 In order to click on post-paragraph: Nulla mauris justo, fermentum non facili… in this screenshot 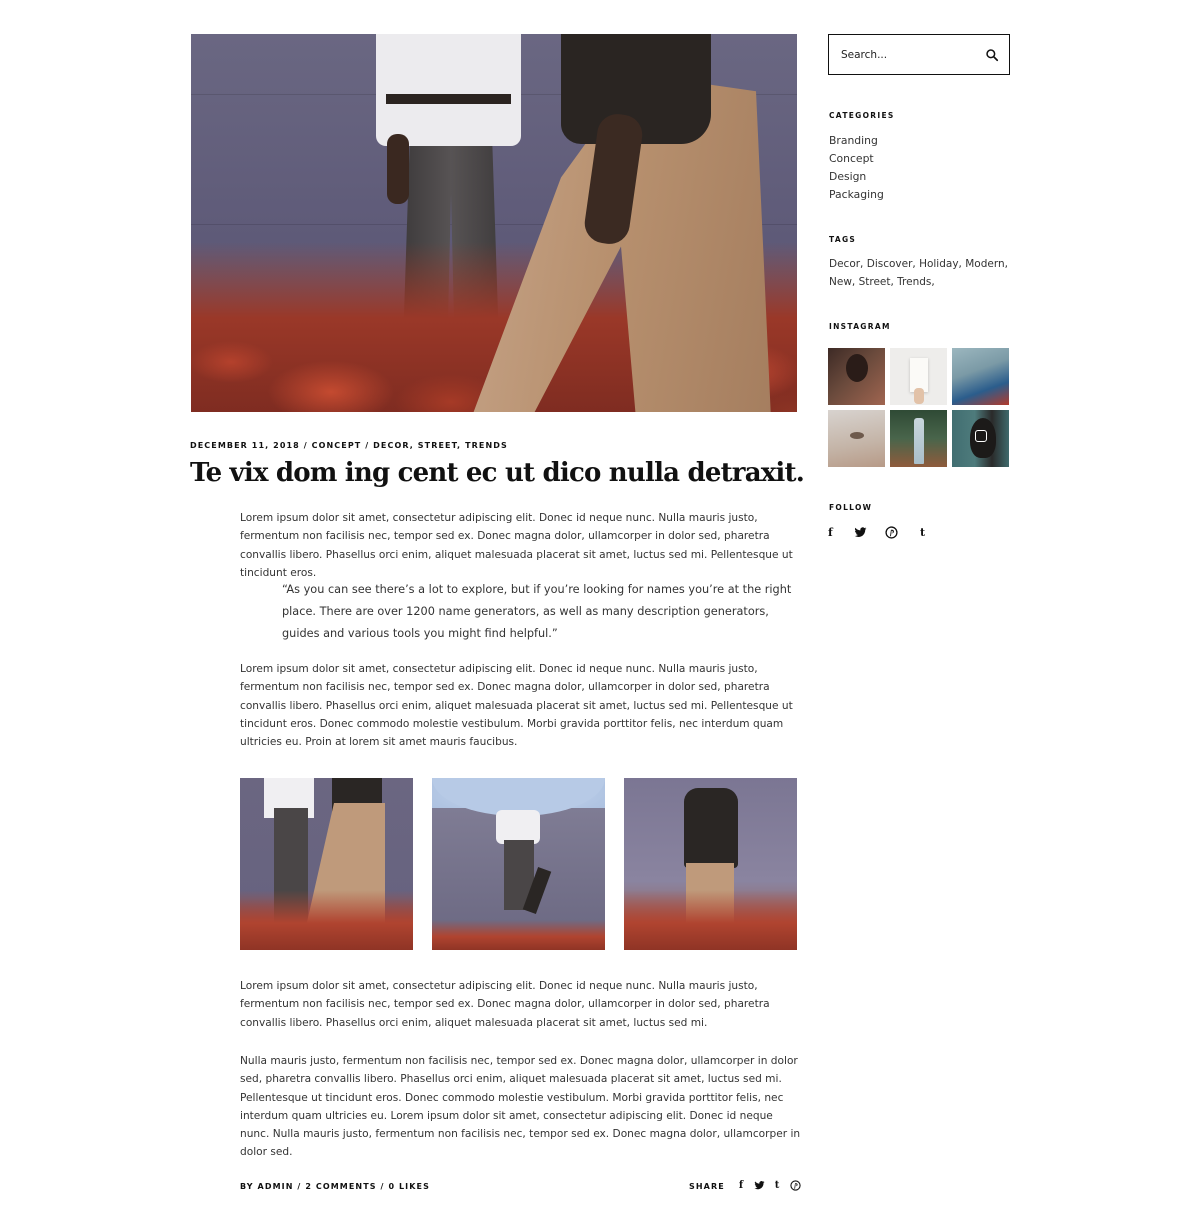, I will do `click(520, 1107)`.